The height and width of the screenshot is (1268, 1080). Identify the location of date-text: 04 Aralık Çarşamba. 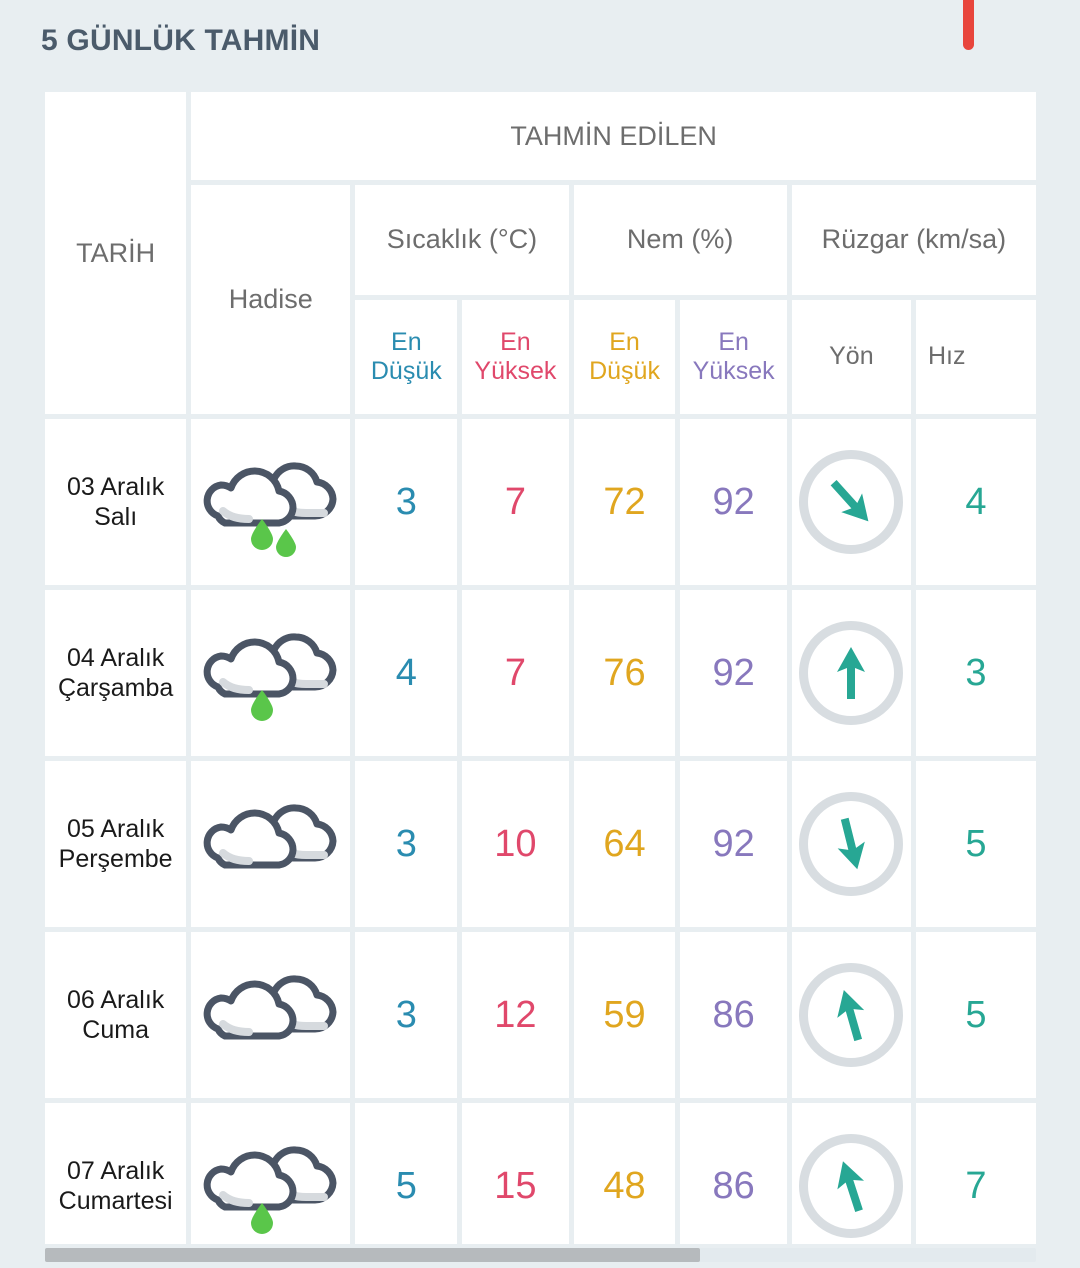
(115, 673).